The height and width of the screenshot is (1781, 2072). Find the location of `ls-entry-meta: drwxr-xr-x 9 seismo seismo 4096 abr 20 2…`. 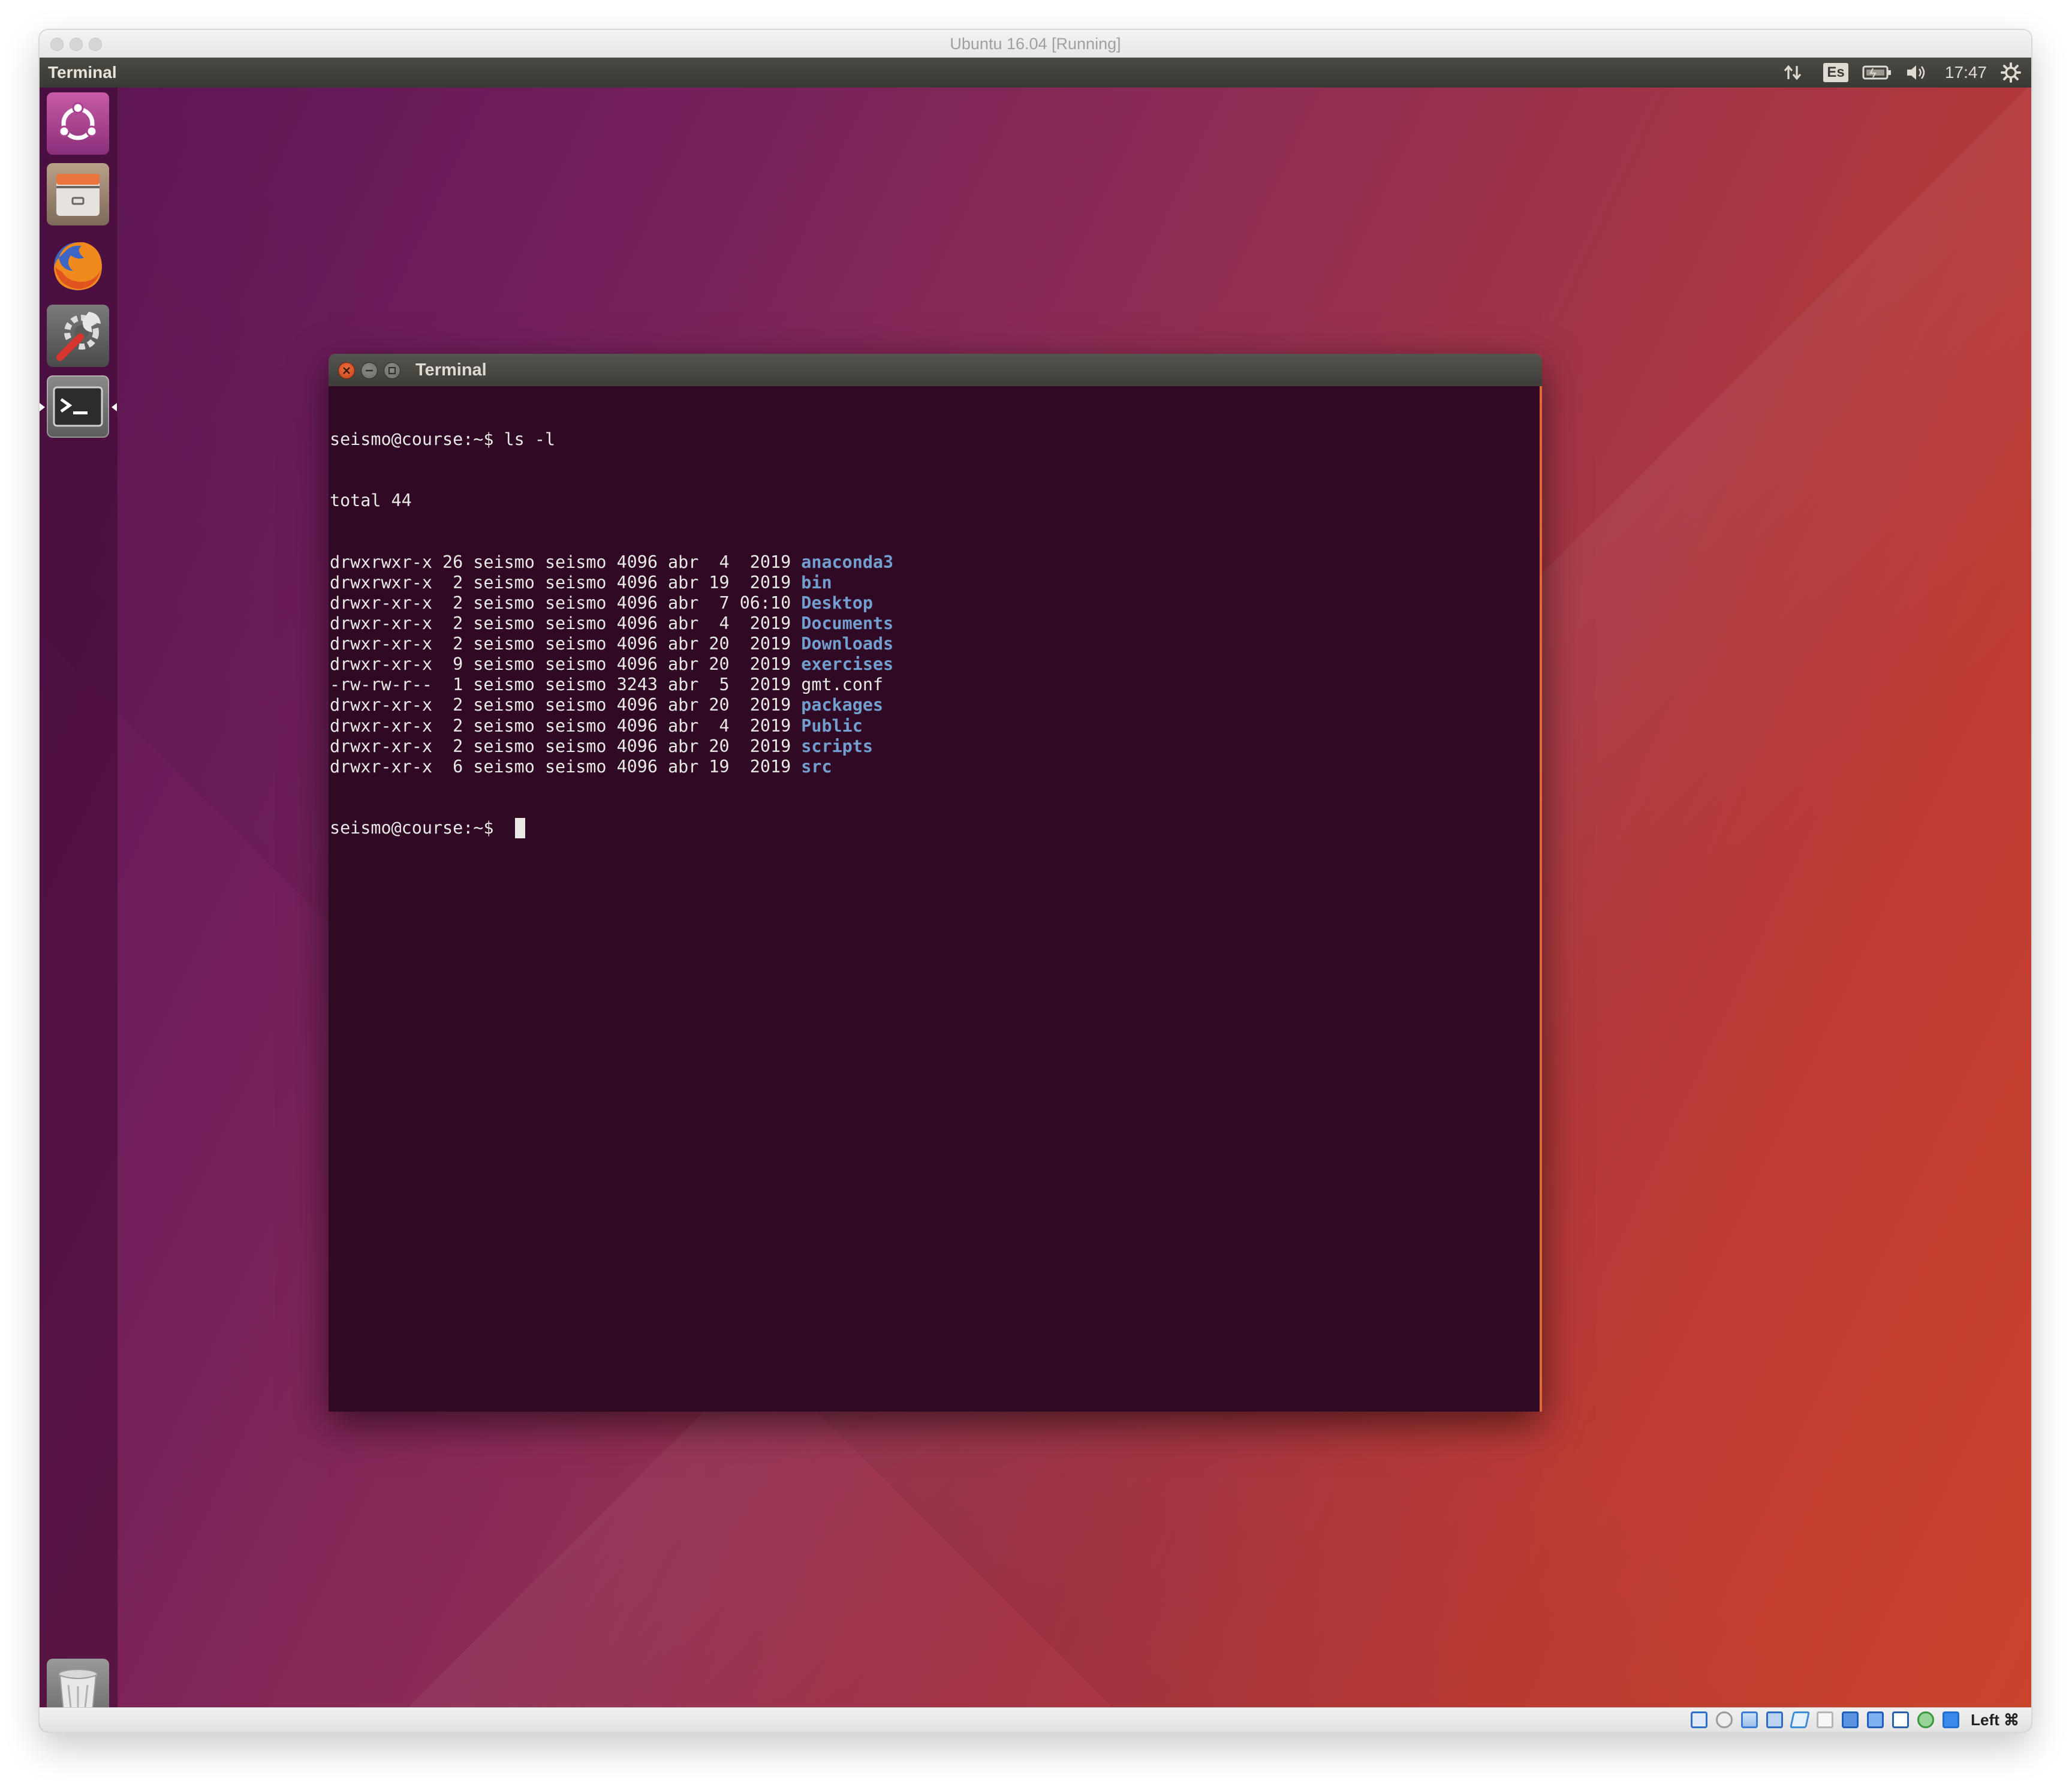

ls-entry-meta: drwxr-xr-x 9 seismo seismo 4096 abr 20 2… is located at coordinates (566, 664).